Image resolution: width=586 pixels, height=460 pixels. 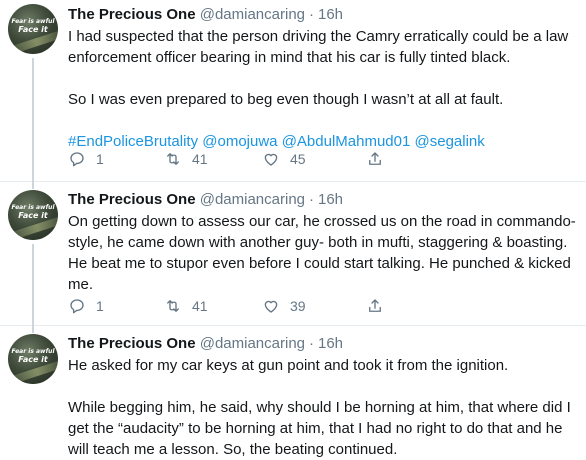 I want to click on like-count: 45, so click(x=298, y=159).